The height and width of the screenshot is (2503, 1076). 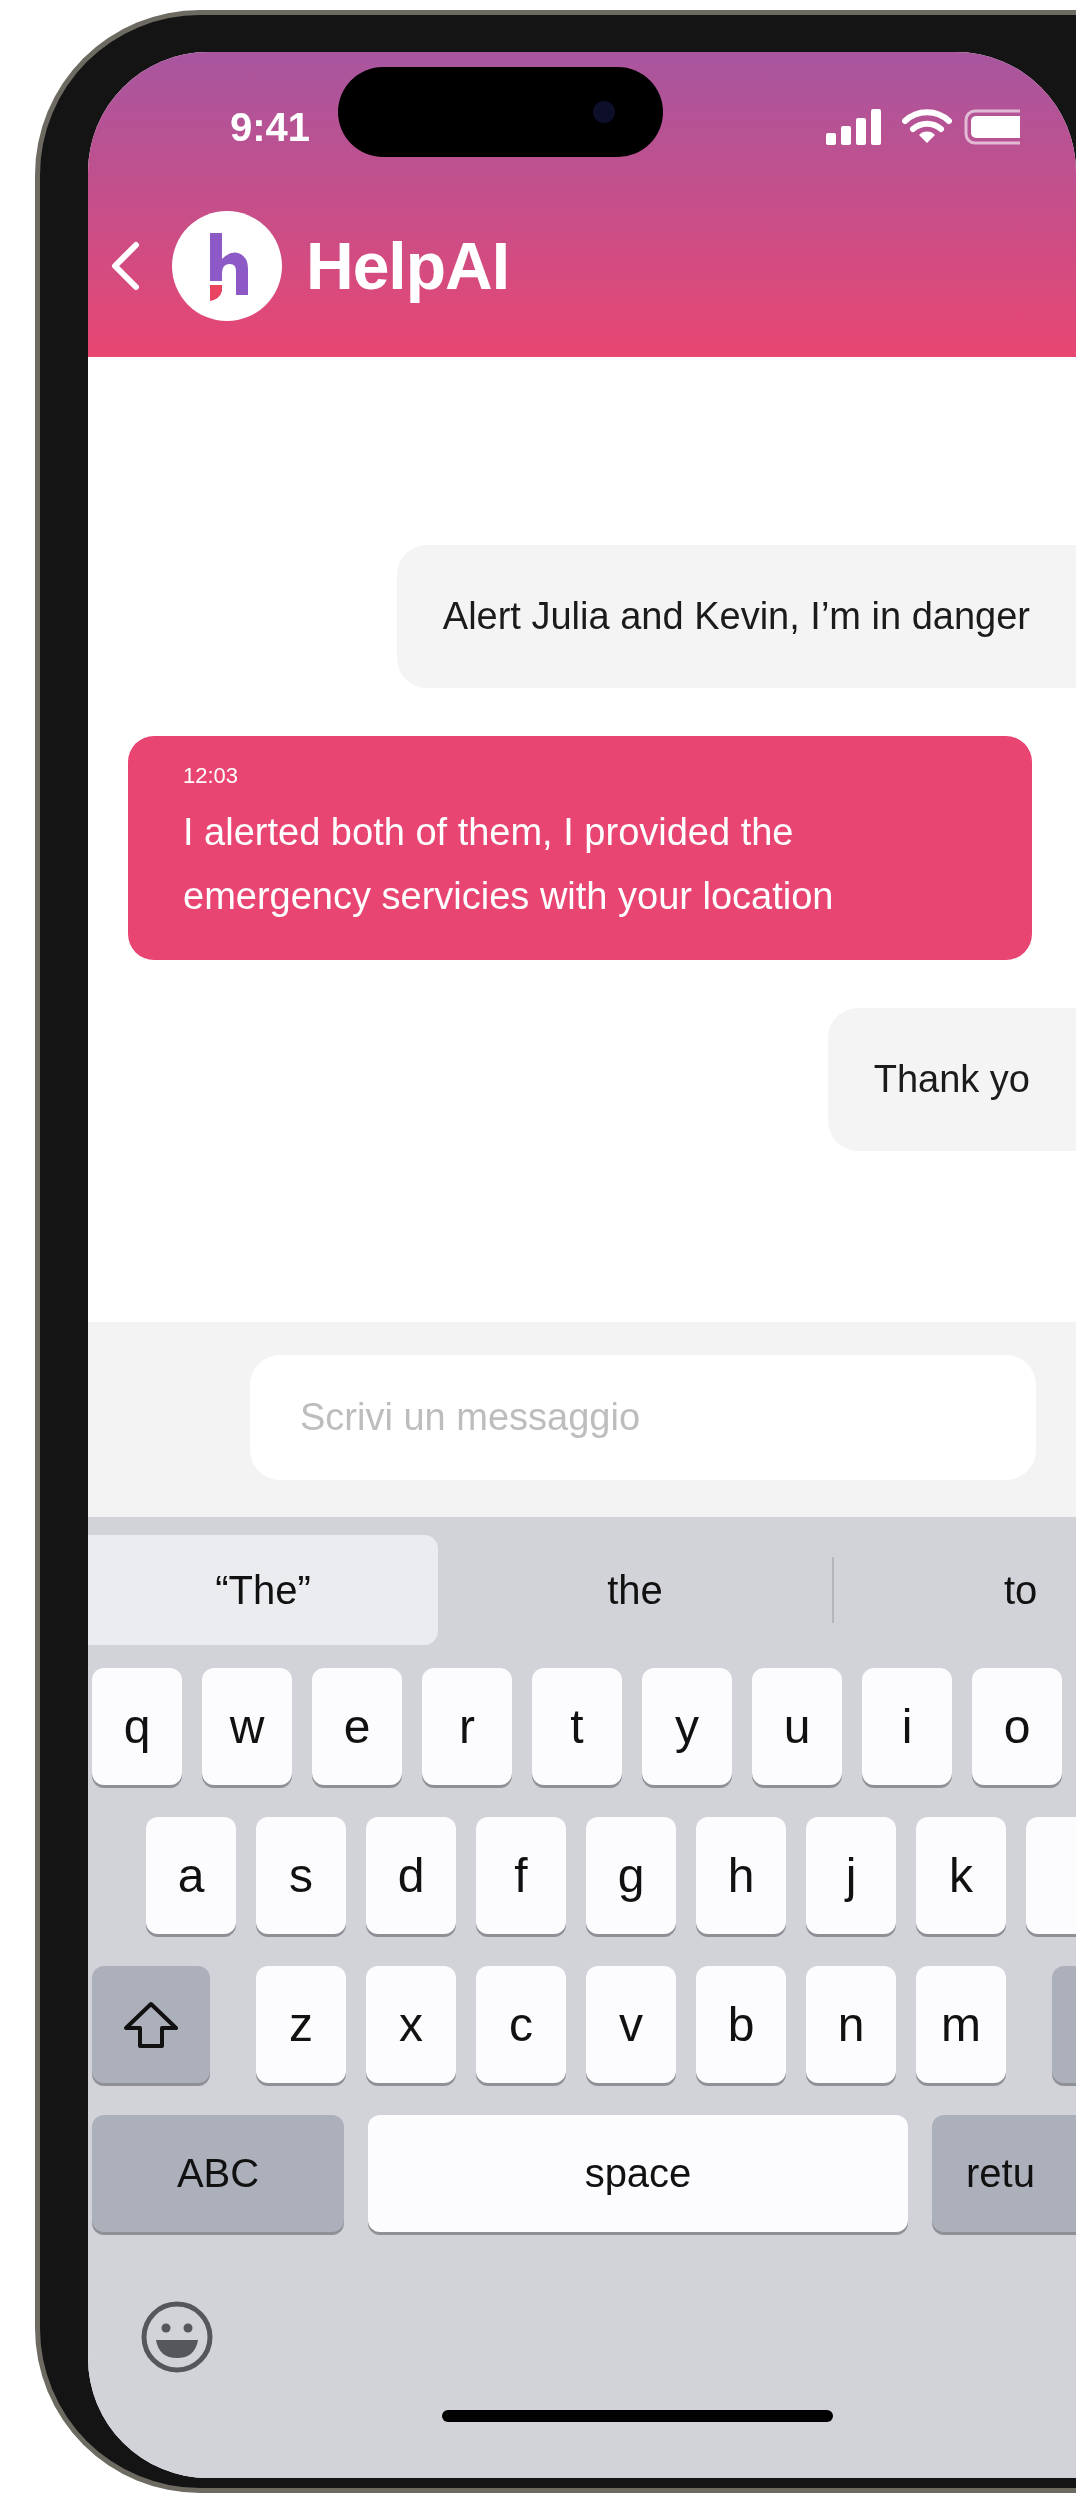 What do you see at coordinates (1004, 2173) in the screenshot?
I see `return-key: retu` at bounding box center [1004, 2173].